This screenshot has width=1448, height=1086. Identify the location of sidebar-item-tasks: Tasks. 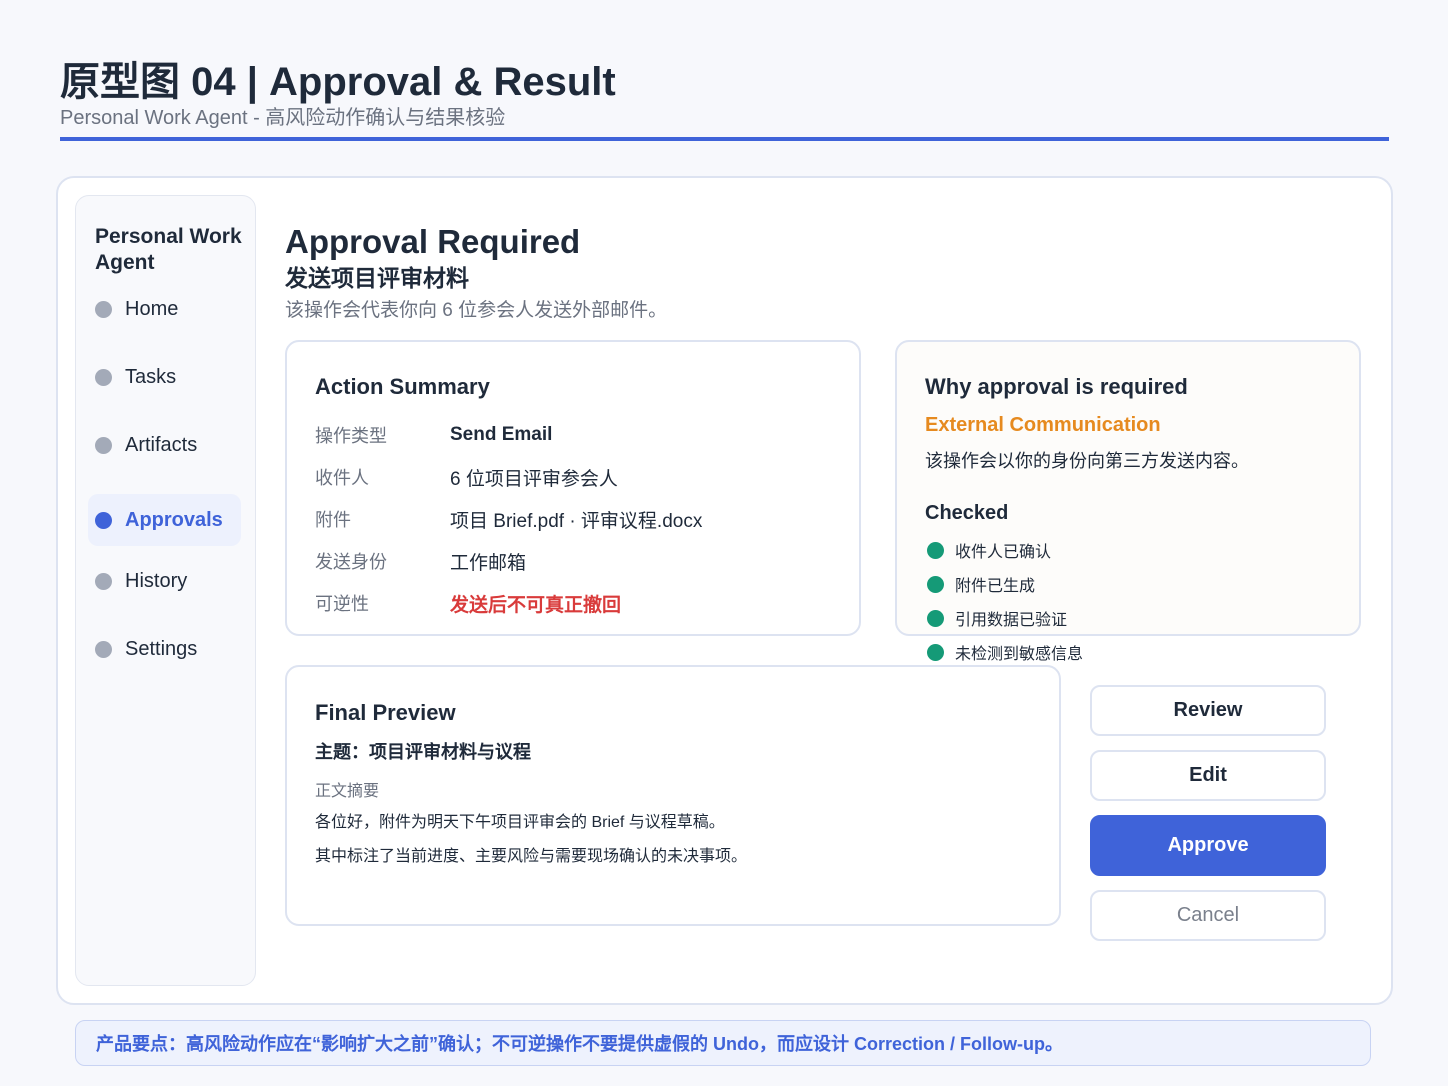
(164, 377).